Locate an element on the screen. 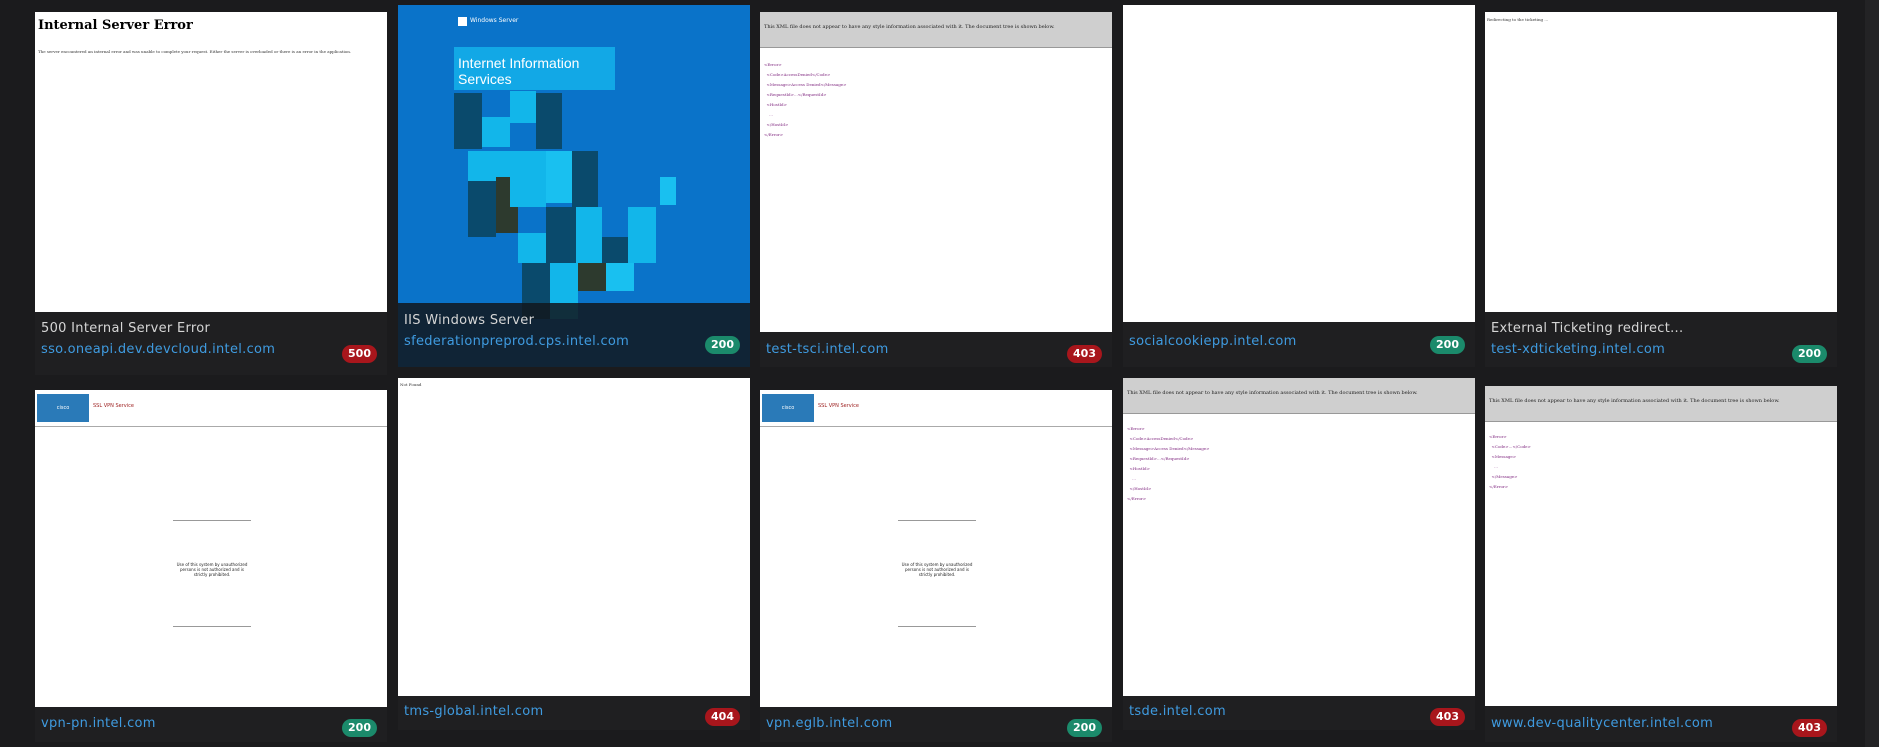  card-host-link: test-xdticketing.intel.com is located at coordinates (1578, 349).